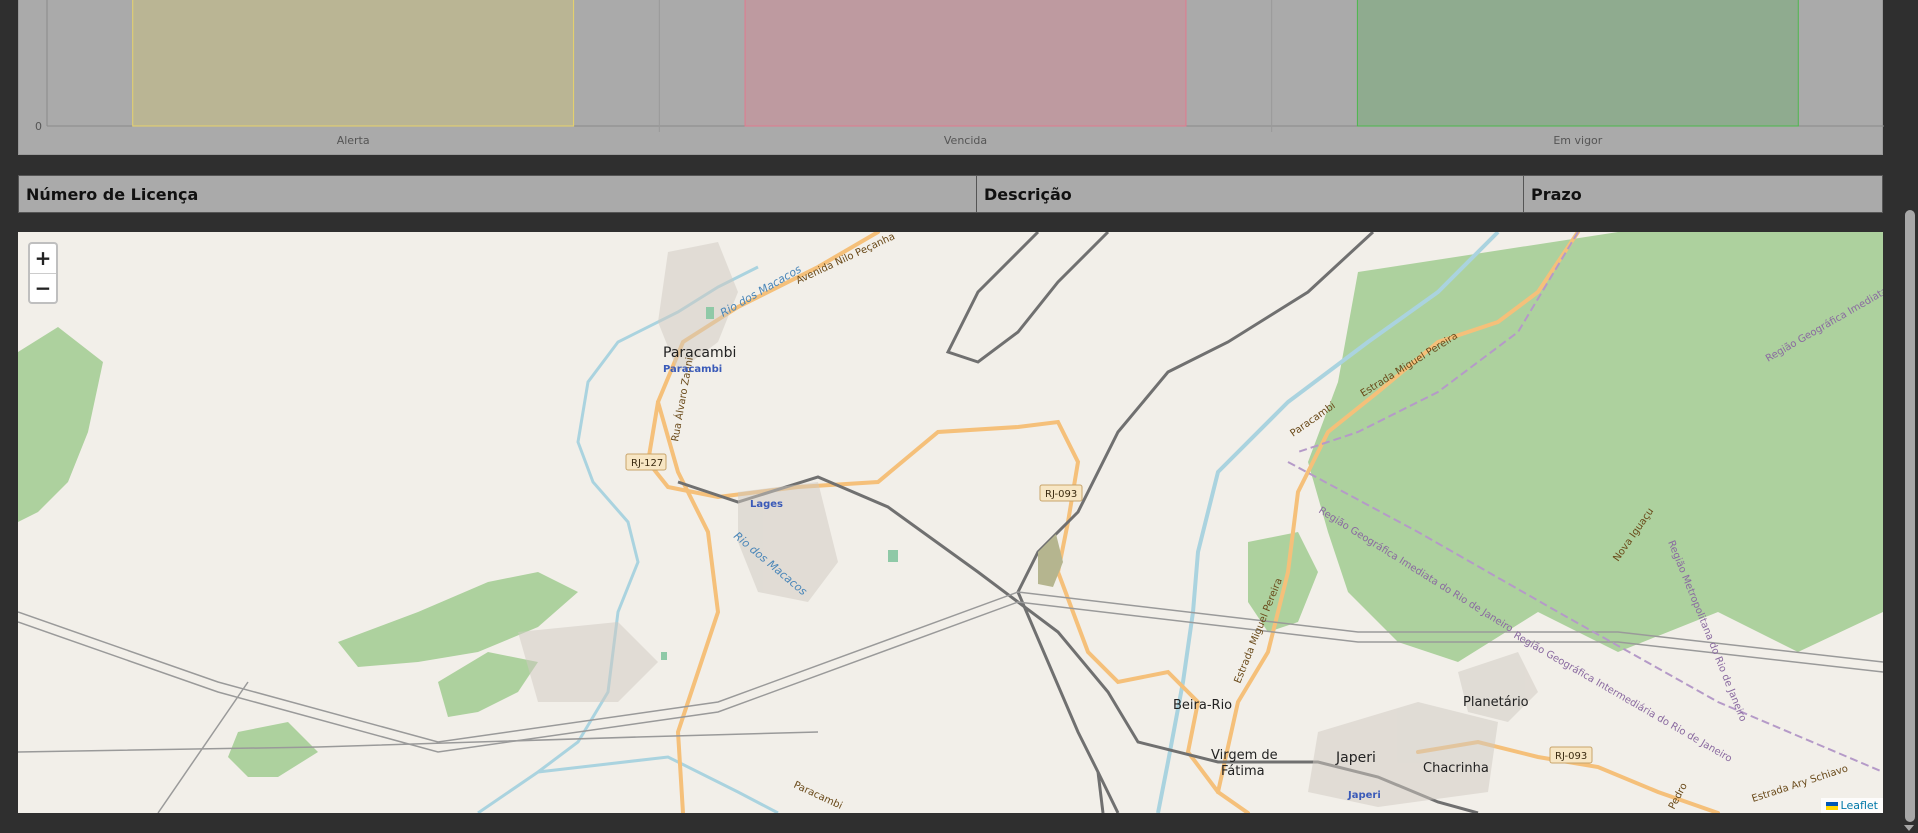 Image resolution: width=1918 pixels, height=833 pixels. Describe the element at coordinates (38, 126) in the screenshot. I see `y-tick-label: 0` at that location.